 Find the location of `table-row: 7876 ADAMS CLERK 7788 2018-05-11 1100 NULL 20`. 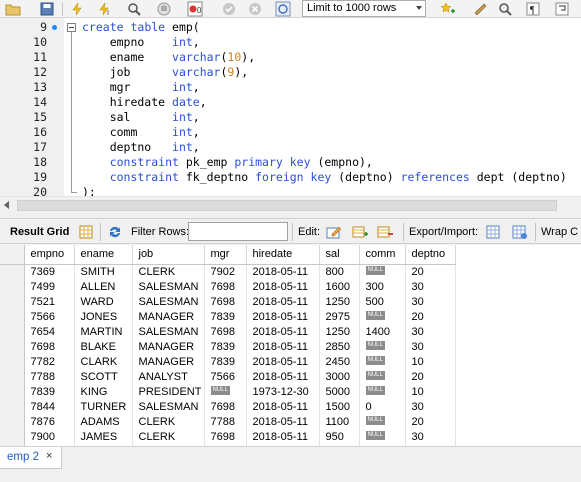

table-row: 7876 ADAMS CLERK 7788 2018-05-11 1100 NULL 20 is located at coordinates (228, 422).